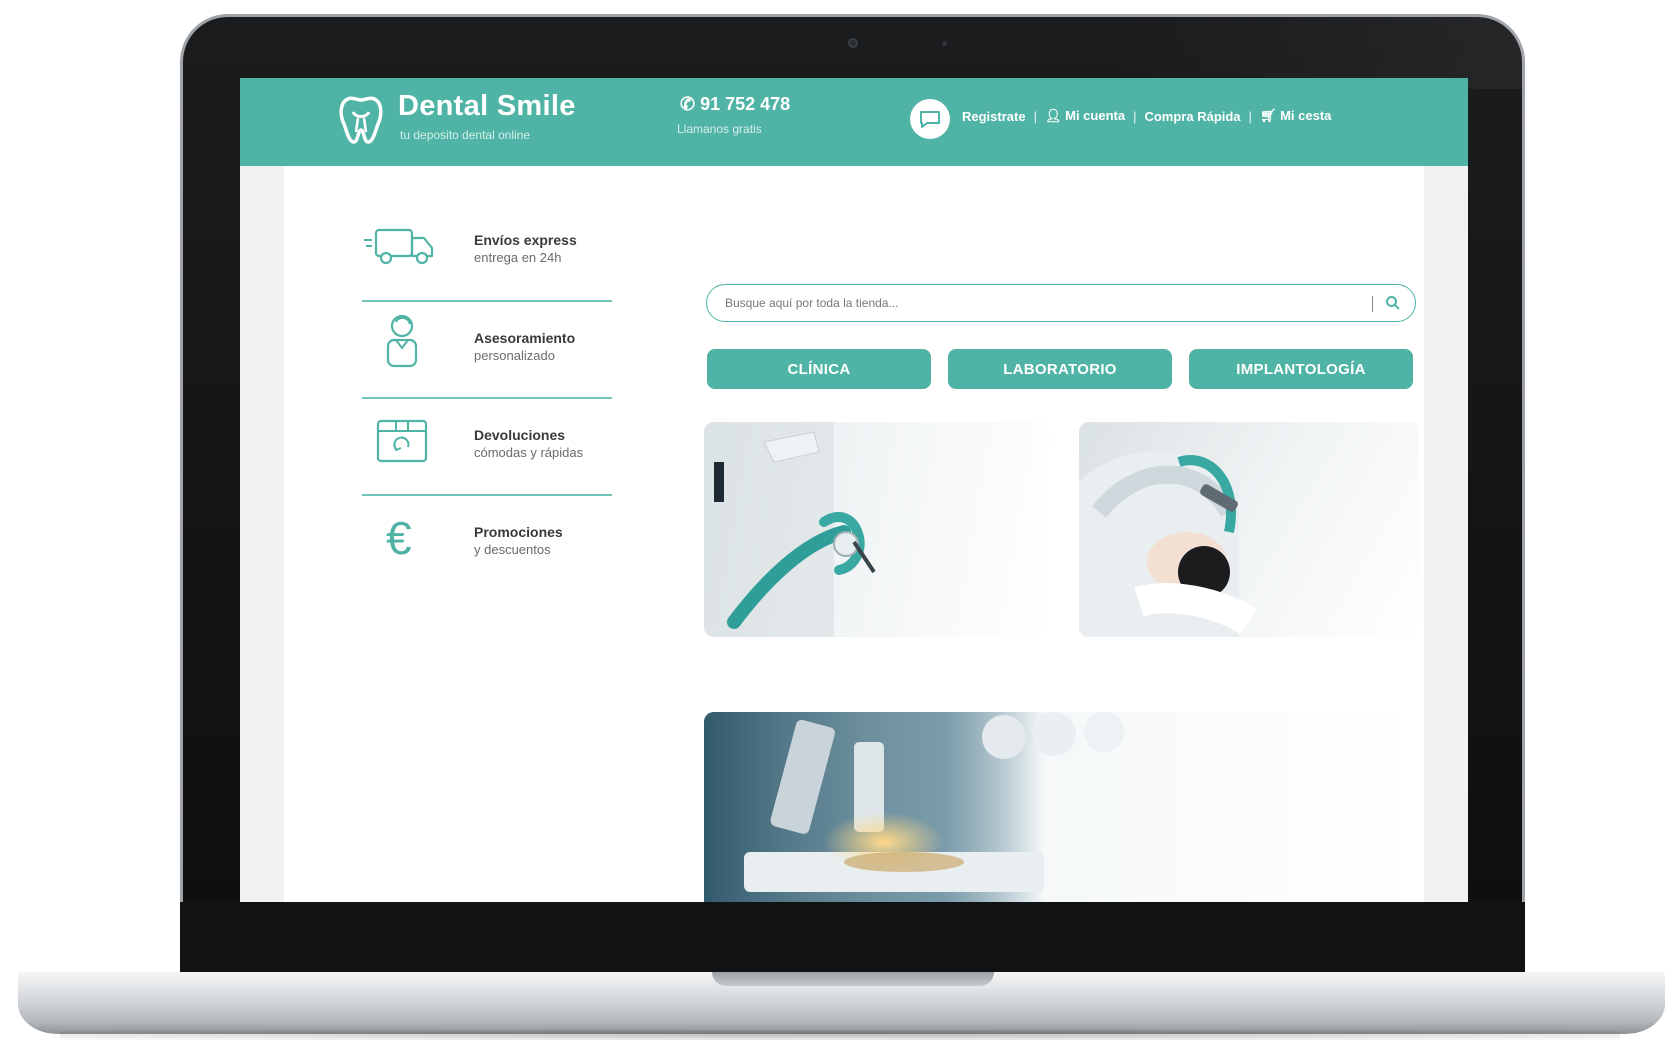 The image size is (1665, 1042). What do you see at coordinates (914, 807) in the screenshot?
I see `microscope-illustration` at bounding box center [914, 807].